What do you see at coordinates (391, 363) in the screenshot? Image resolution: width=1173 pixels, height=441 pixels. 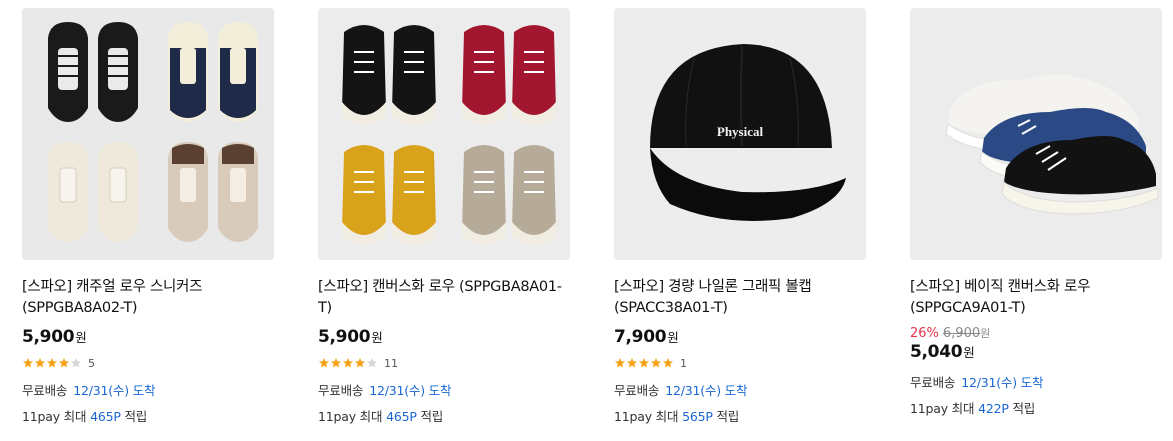 I see `review-count: 11` at bounding box center [391, 363].